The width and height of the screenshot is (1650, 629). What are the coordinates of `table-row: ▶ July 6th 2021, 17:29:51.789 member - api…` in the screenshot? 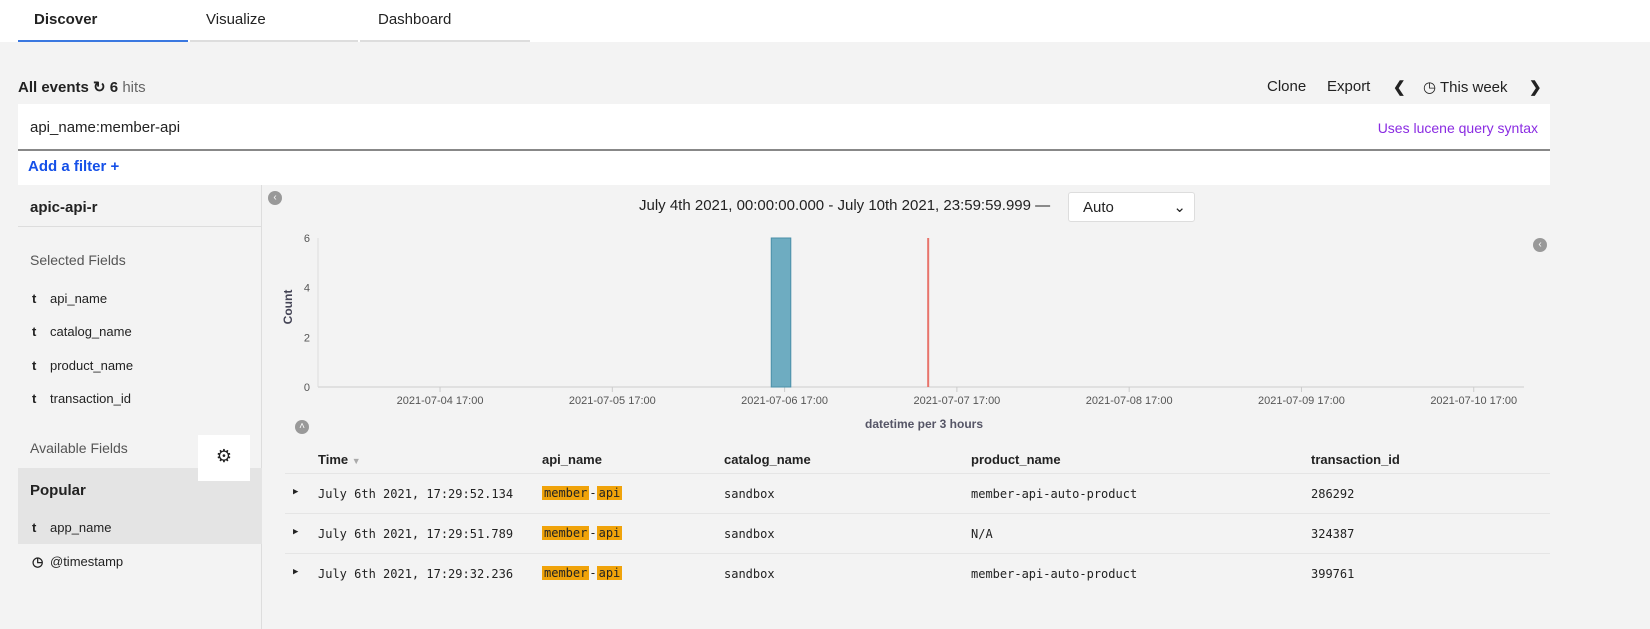 It's located at (917, 533).